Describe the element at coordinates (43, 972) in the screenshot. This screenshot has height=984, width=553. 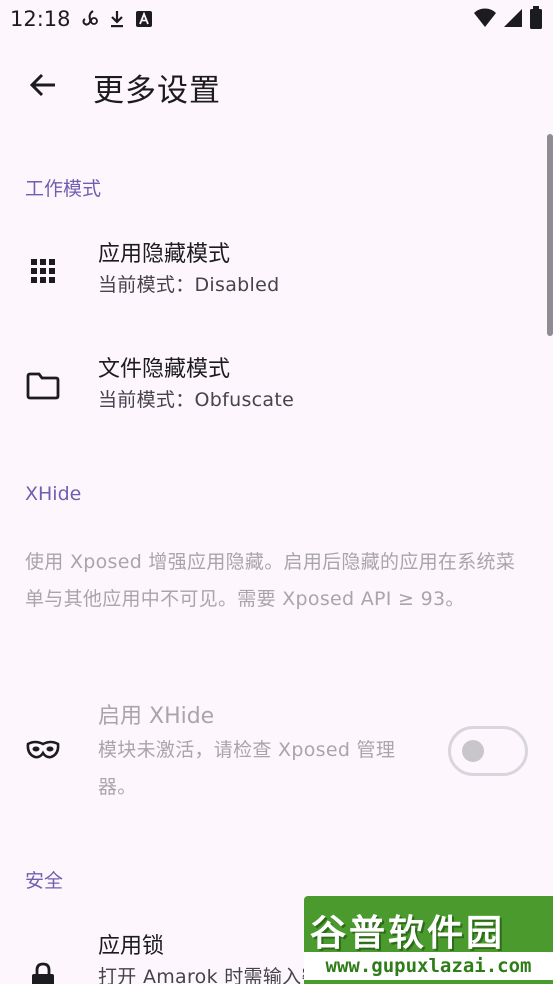
I see `lock-icon` at that location.